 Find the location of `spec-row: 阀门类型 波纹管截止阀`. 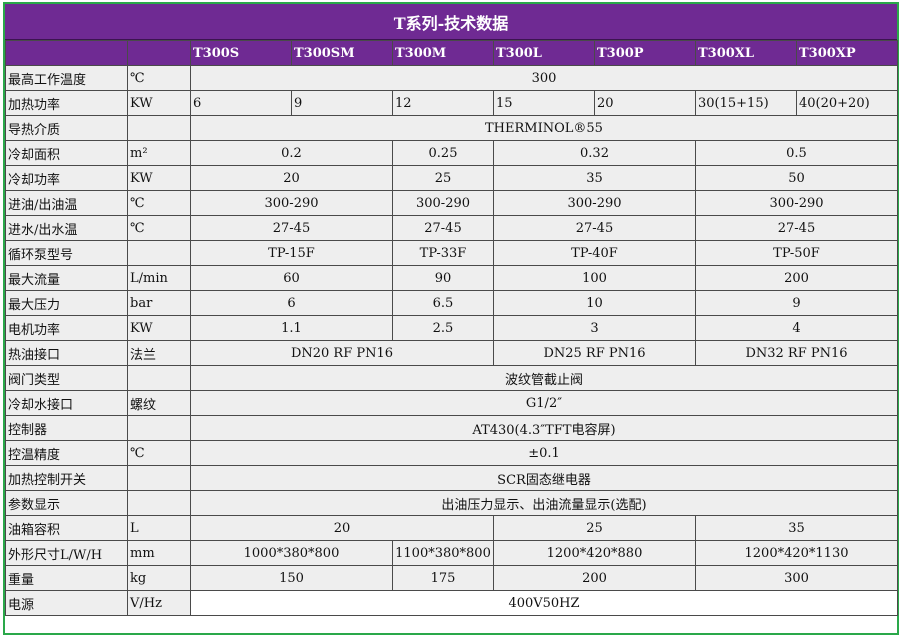

spec-row: 阀门类型 波纹管截止阀 is located at coordinates (451, 378).